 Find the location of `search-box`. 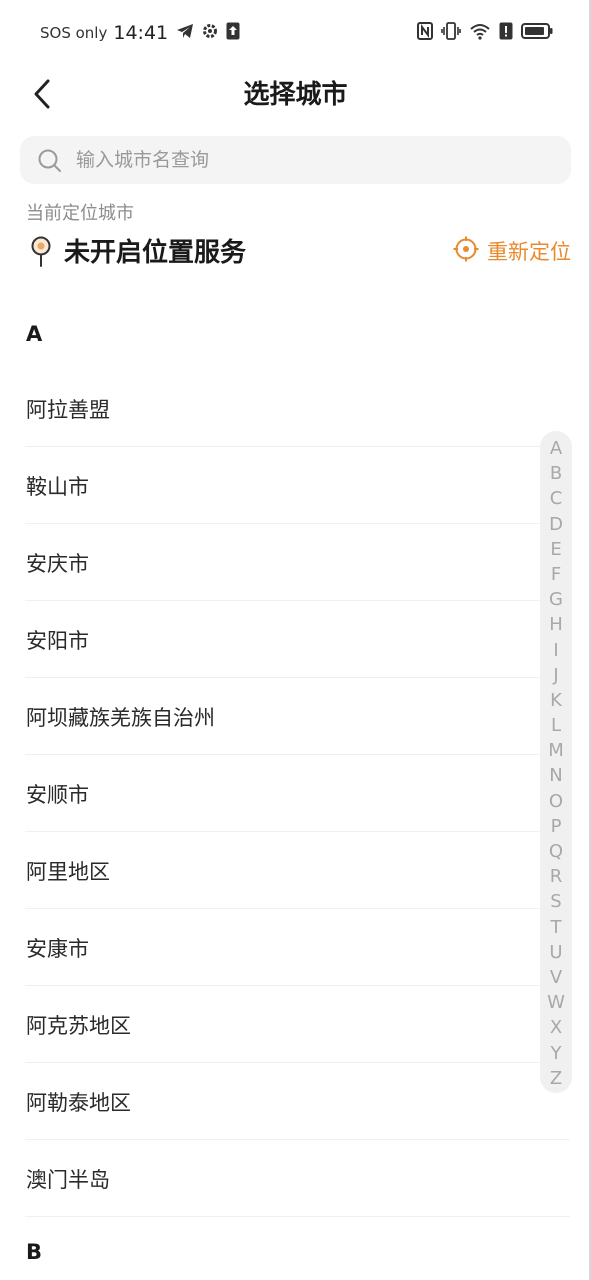

search-box is located at coordinates (295, 160).